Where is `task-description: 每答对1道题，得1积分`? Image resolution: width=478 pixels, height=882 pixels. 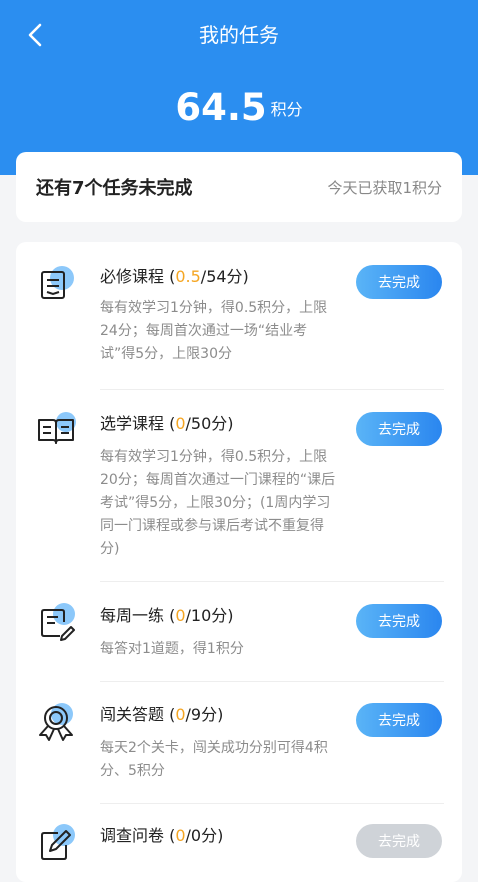
task-description: 每答对1道题，得1积分 is located at coordinates (172, 649).